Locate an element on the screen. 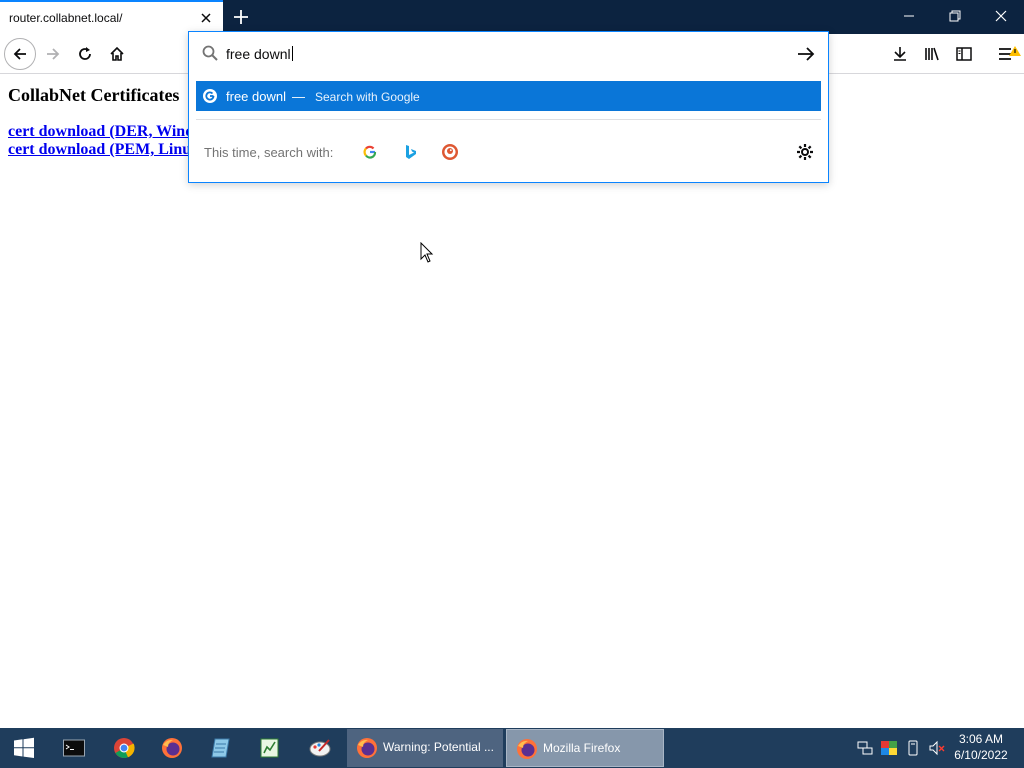 This screenshot has width=1024, height=768. close-window-icon is located at coordinates (1001, 16).